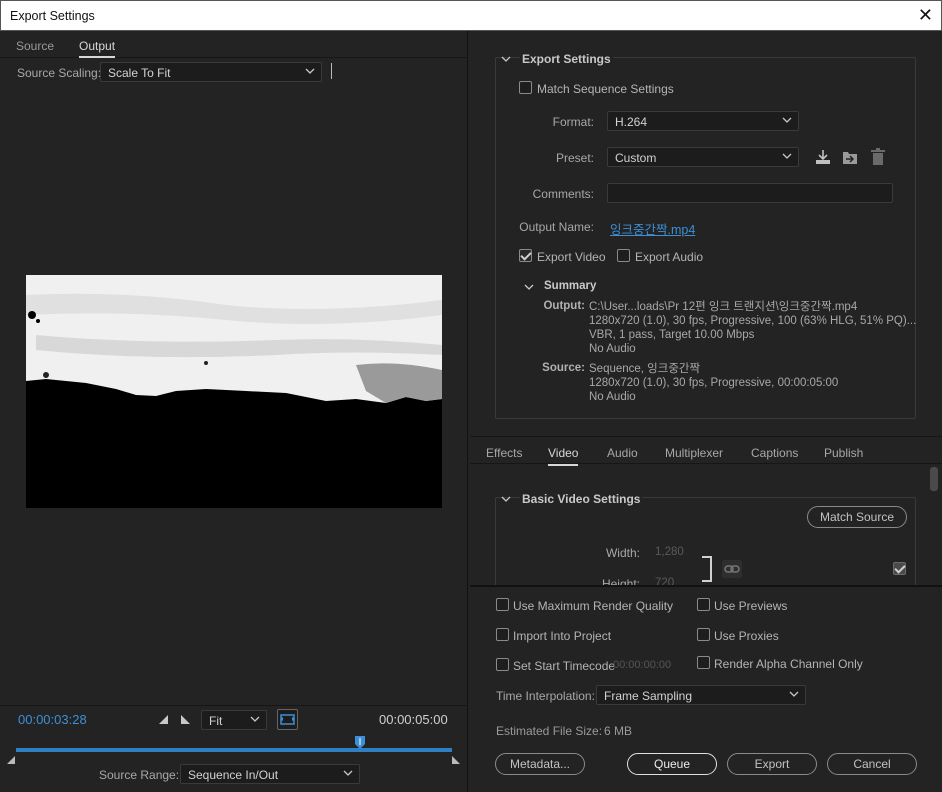  I want to click on out-point-marker, so click(456, 761).